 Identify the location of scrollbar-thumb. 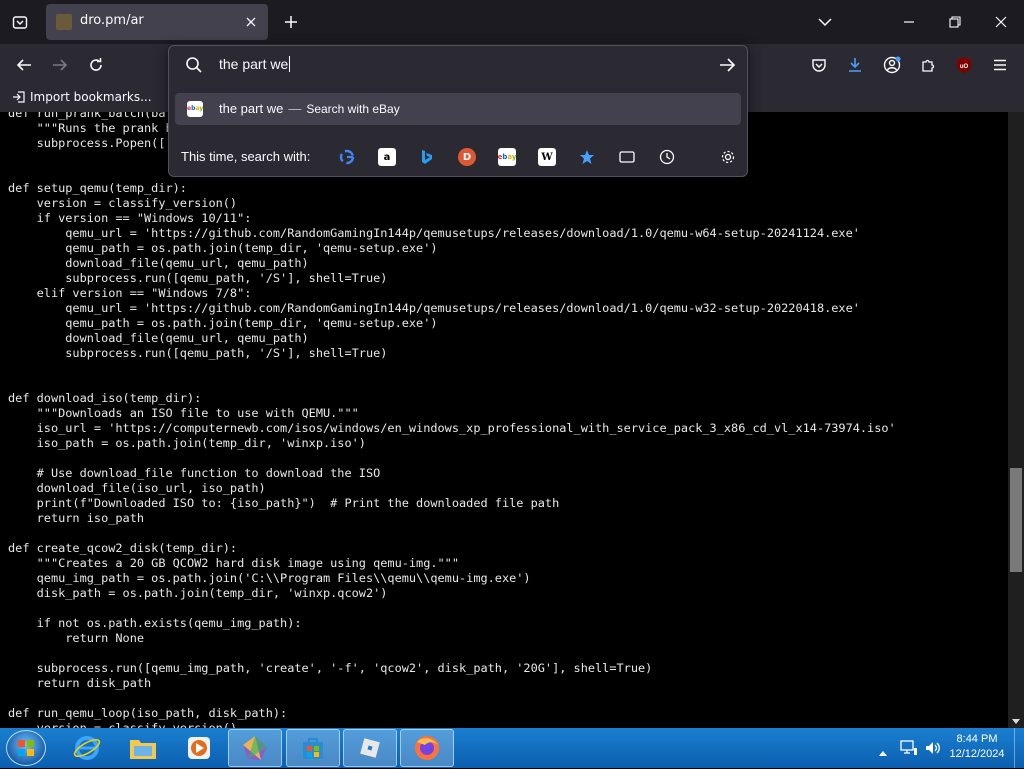
(1016, 520).